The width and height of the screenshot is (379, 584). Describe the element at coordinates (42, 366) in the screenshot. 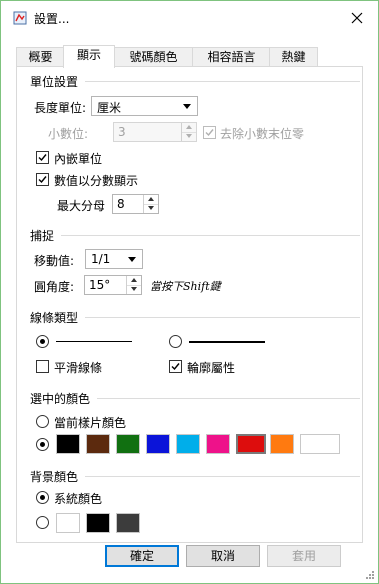

I see `smooth-lines-checkbox` at that location.